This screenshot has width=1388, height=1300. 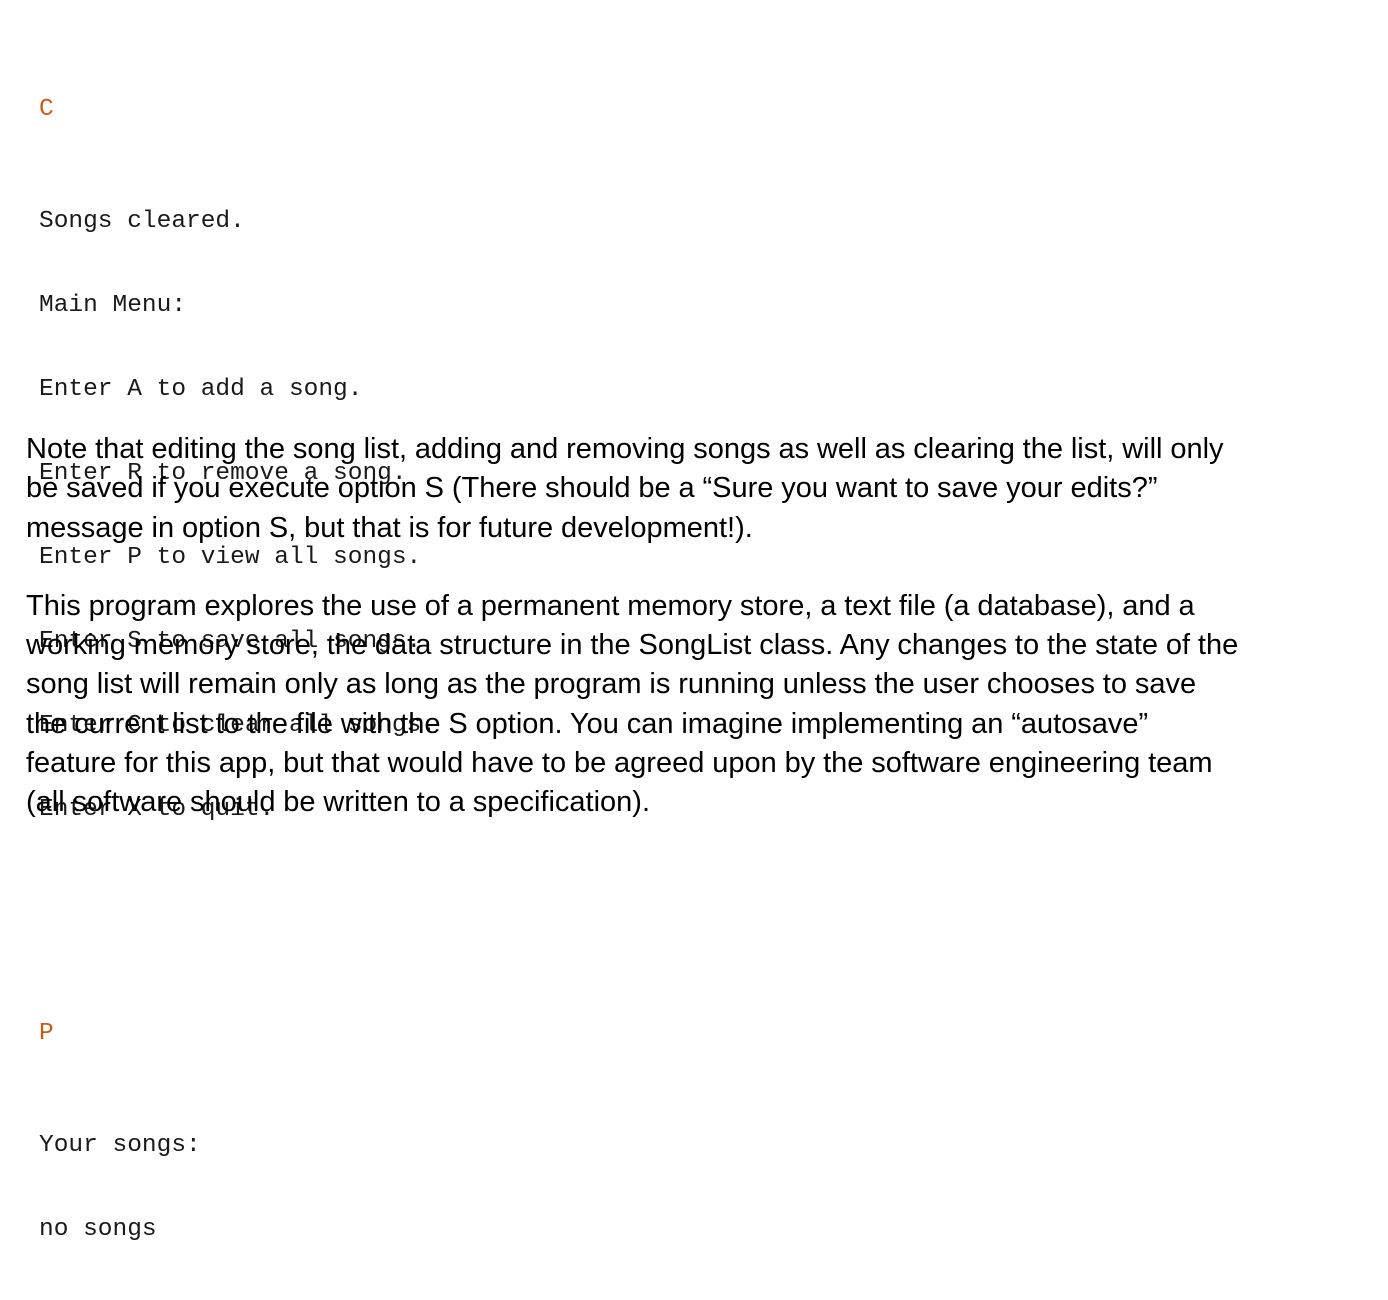 I want to click on console-menu-option-add: Enter A to add a song., so click(x=201, y=389).